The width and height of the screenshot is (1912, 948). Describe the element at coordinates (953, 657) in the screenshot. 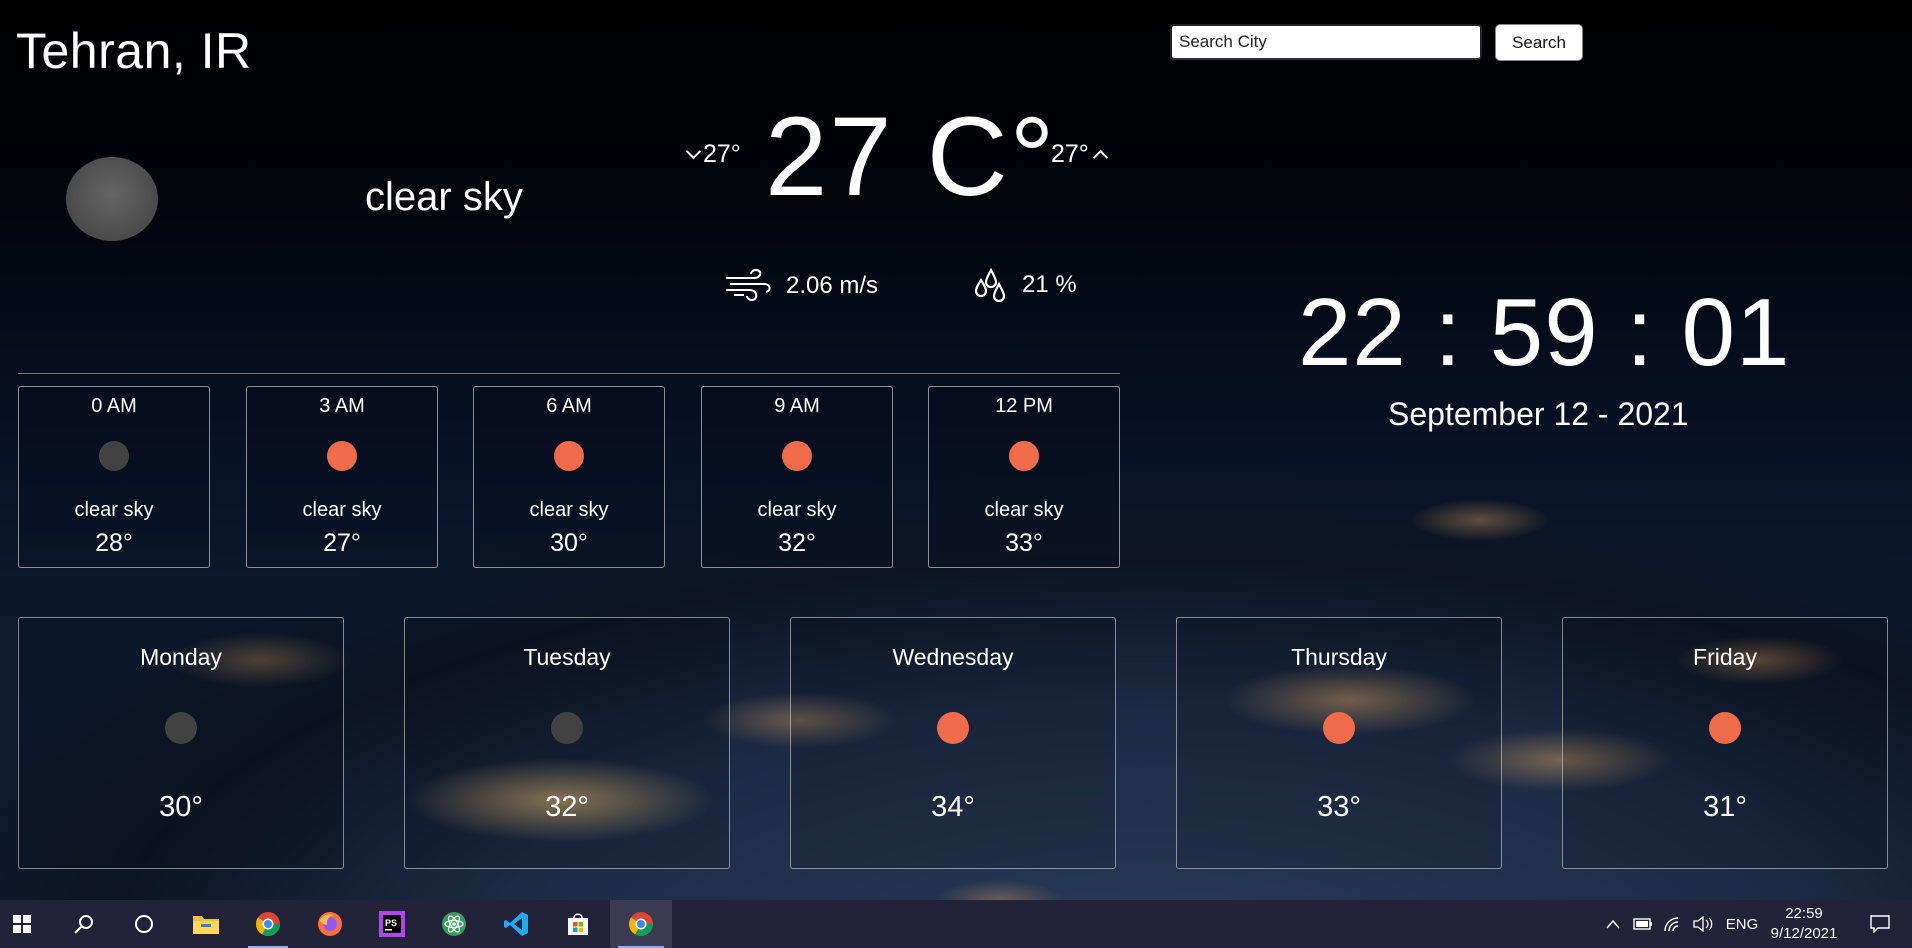

I see `daily-day: Wednesday` at that location.